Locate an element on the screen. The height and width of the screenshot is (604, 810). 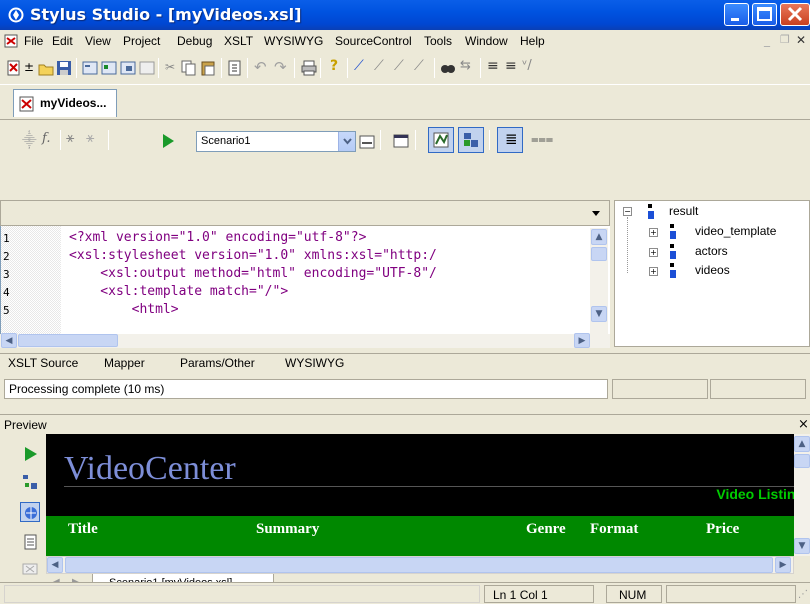
tree-view-toggle is located at coordinates (471, 140).